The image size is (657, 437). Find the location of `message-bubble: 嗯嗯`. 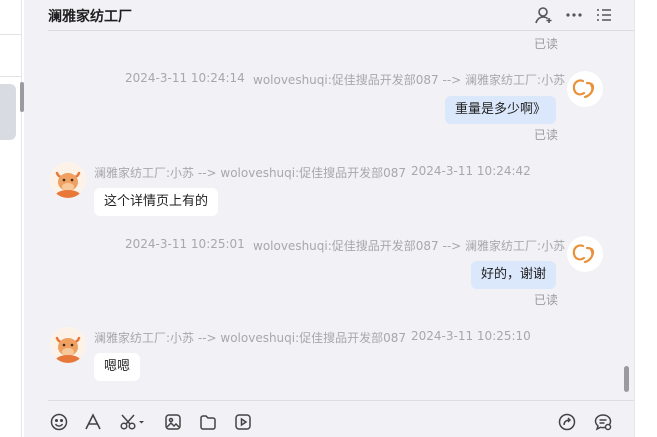

message-bubble: 嗯嗯 is located at coordinates (117, 367).